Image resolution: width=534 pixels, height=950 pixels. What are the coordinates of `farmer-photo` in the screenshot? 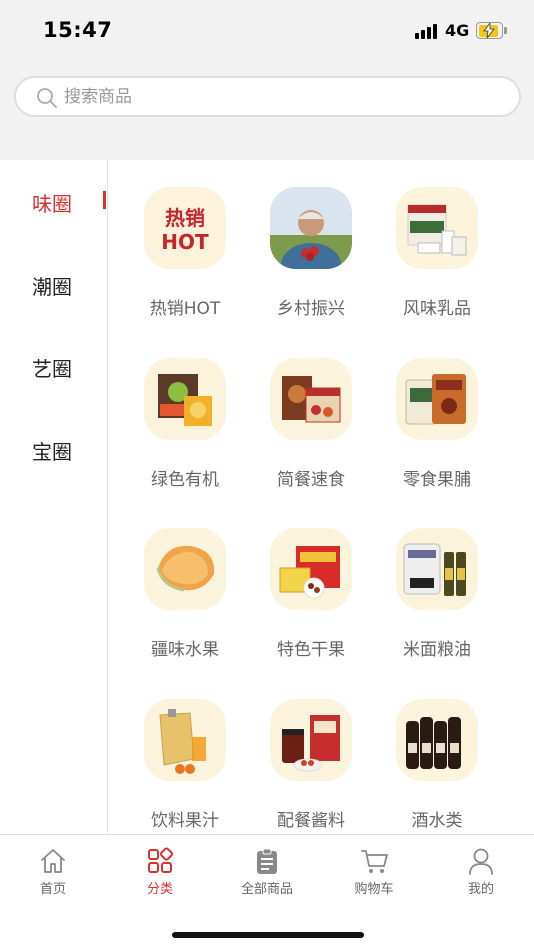 It's located at (311, 228).